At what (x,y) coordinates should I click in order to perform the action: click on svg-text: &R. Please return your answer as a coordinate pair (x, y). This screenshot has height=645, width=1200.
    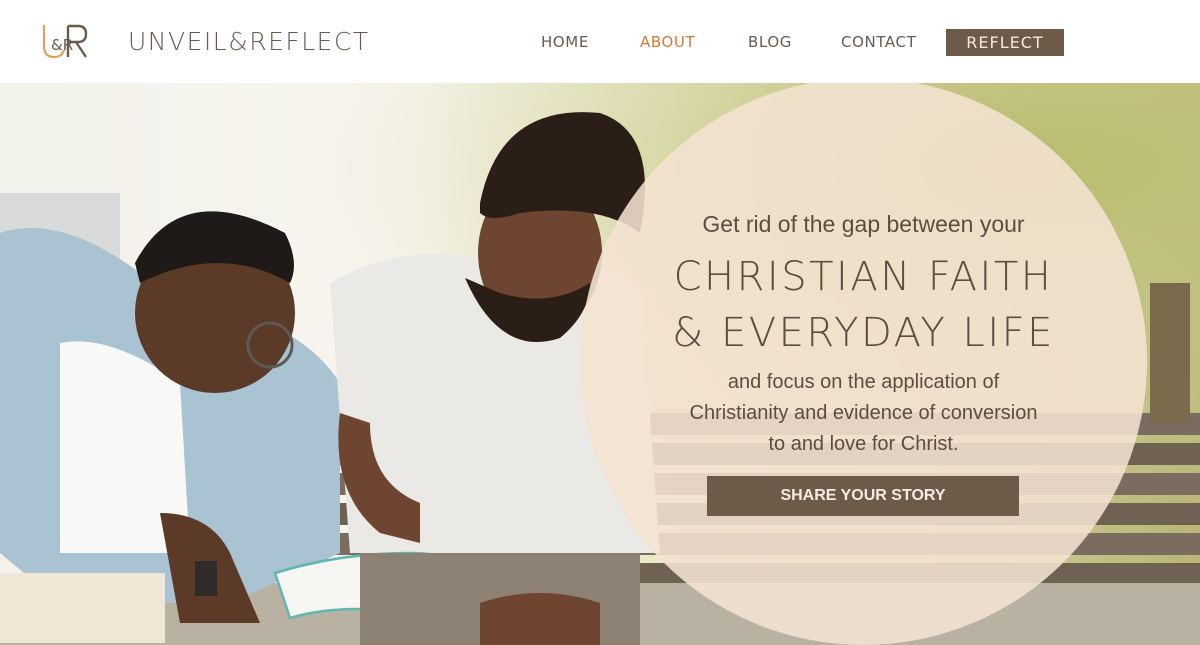
    Looking at the image, I should click on (62, 45).